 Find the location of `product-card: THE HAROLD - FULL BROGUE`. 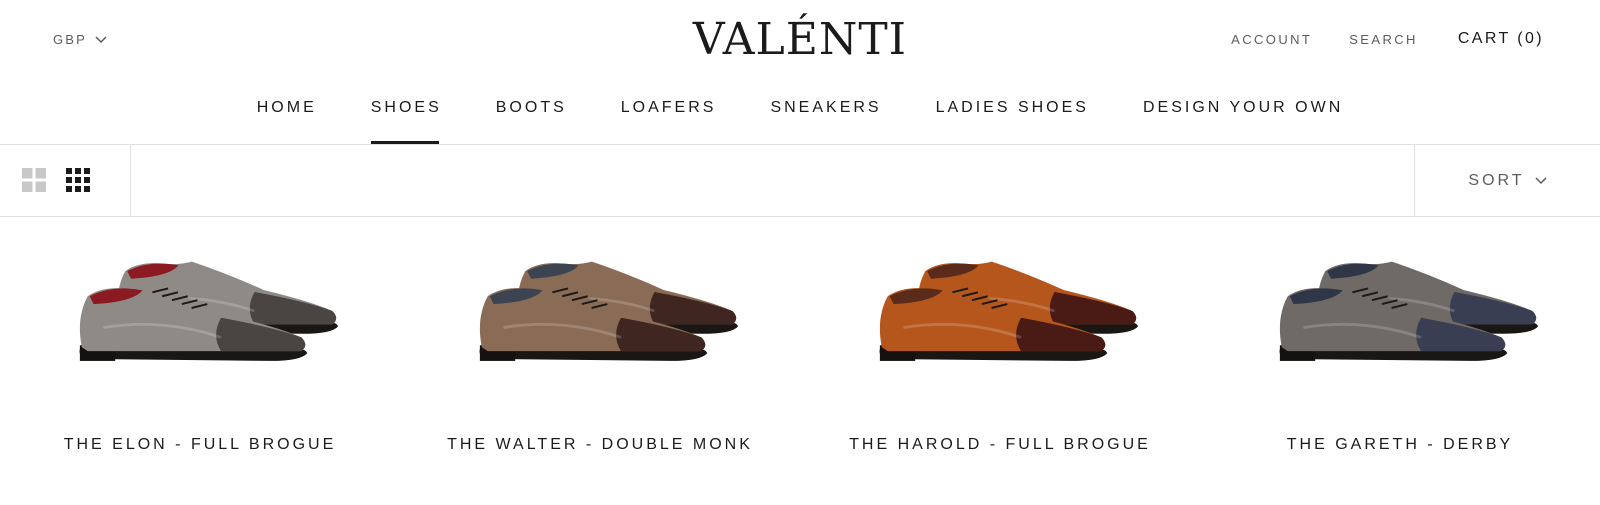

product-card: THE HAROLD - FULL BROGUE is located at coordinates (1000, 361).